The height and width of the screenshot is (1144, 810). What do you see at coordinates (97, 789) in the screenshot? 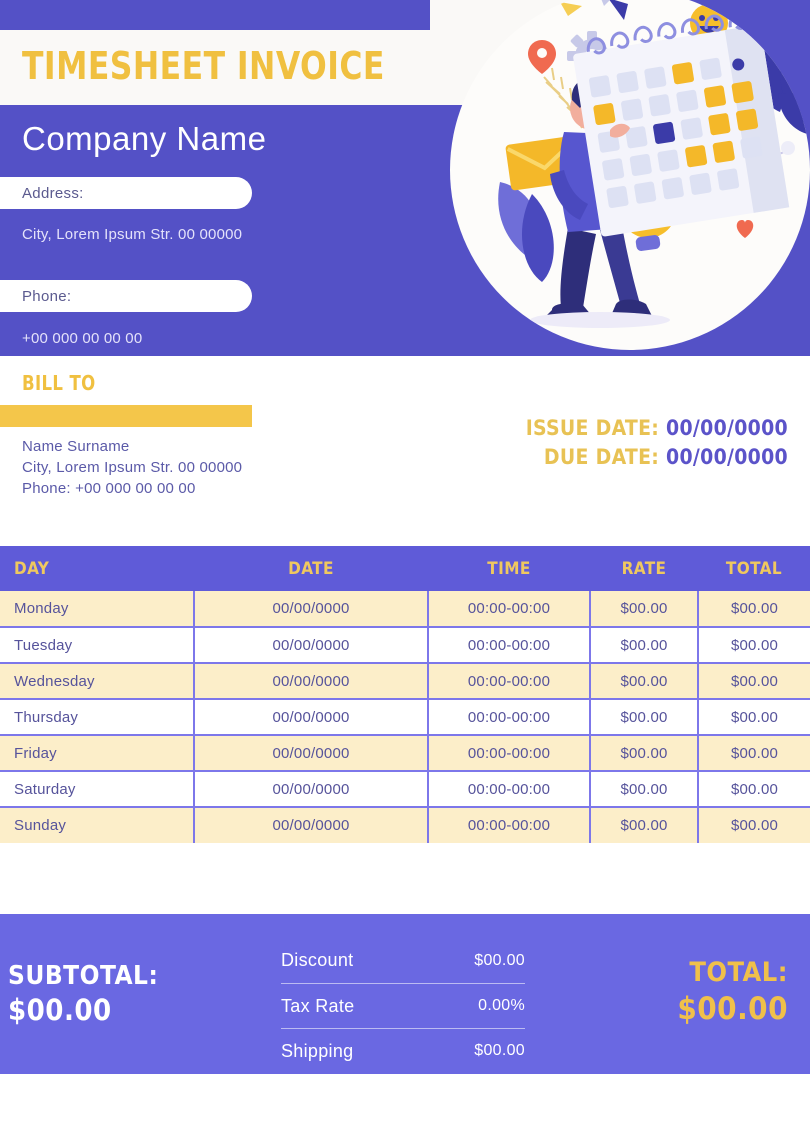
I see `cell-day: Saturday` at bounding box center [97, 789].